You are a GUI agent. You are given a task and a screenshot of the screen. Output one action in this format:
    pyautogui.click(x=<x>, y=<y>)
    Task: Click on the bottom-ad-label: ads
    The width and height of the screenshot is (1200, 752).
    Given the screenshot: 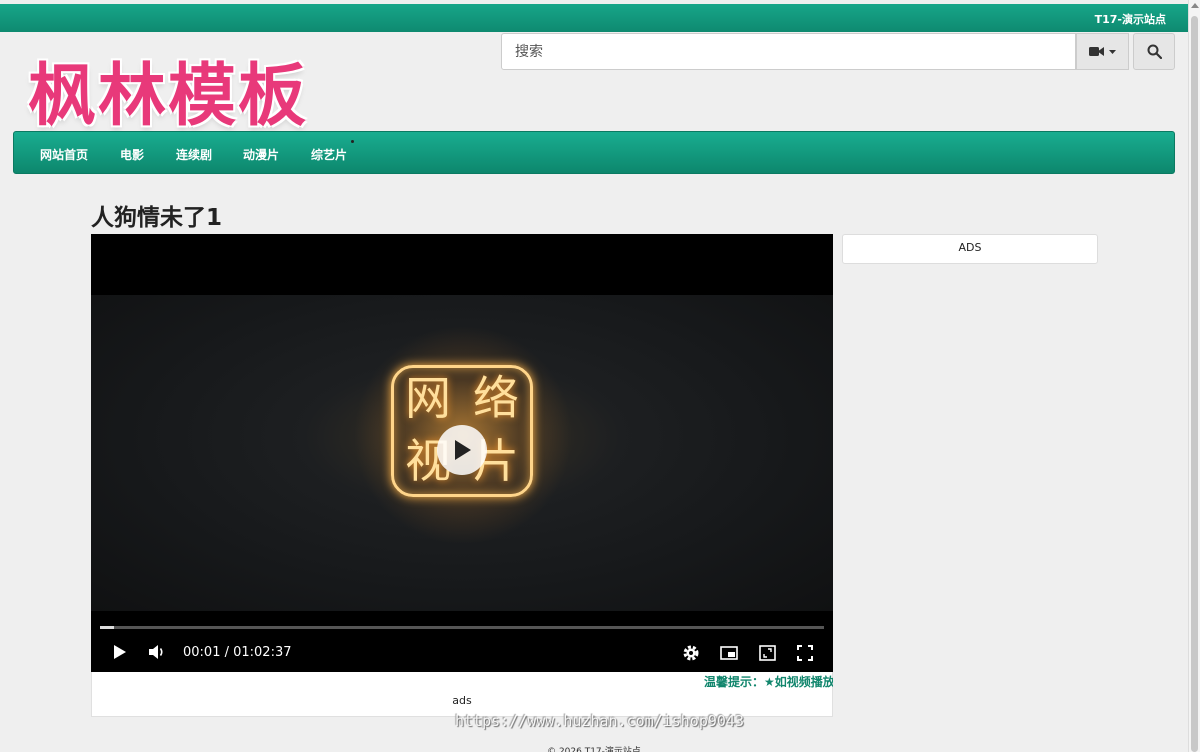 What is the action you would take?
    pyautogui.click(x=462, y=700)
    